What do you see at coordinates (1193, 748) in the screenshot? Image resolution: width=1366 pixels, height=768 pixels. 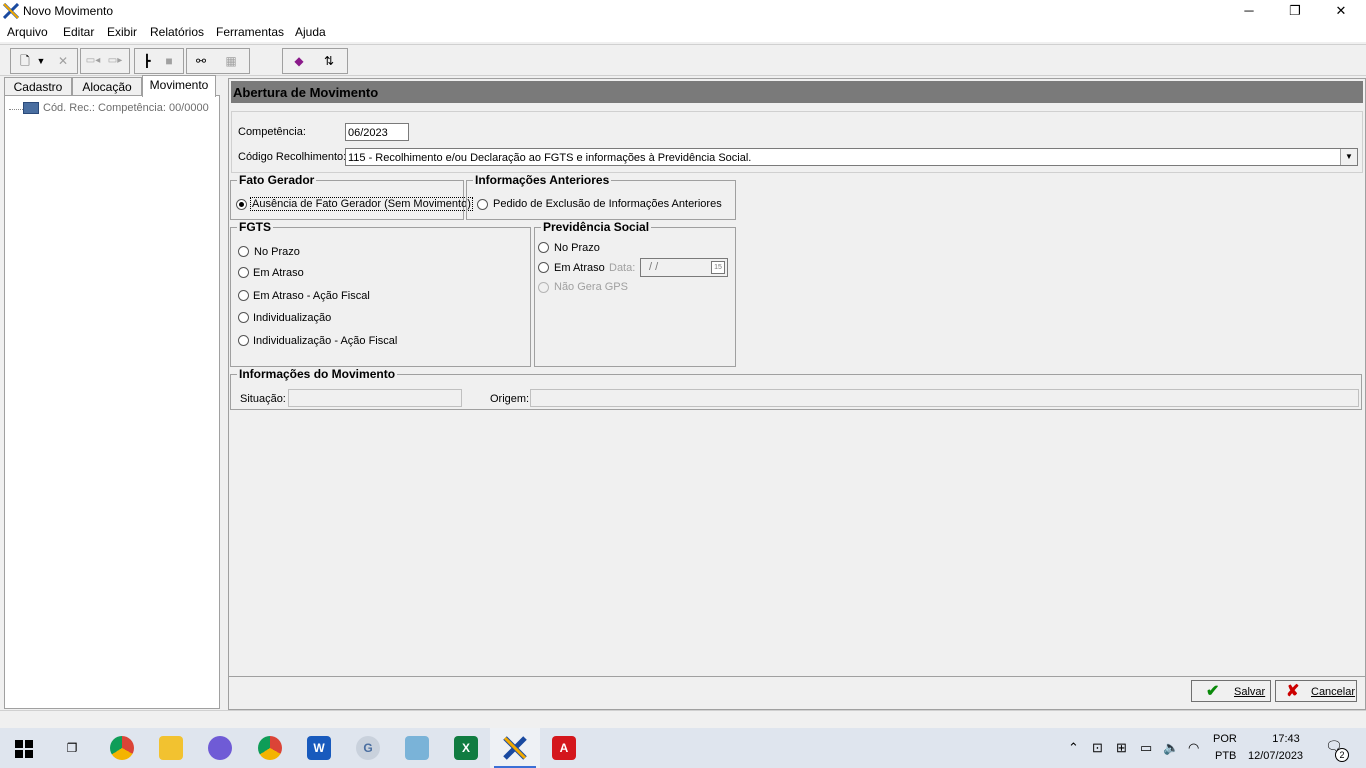 I see `wifi-icon: ◠` at bounding box center [1193, 748].